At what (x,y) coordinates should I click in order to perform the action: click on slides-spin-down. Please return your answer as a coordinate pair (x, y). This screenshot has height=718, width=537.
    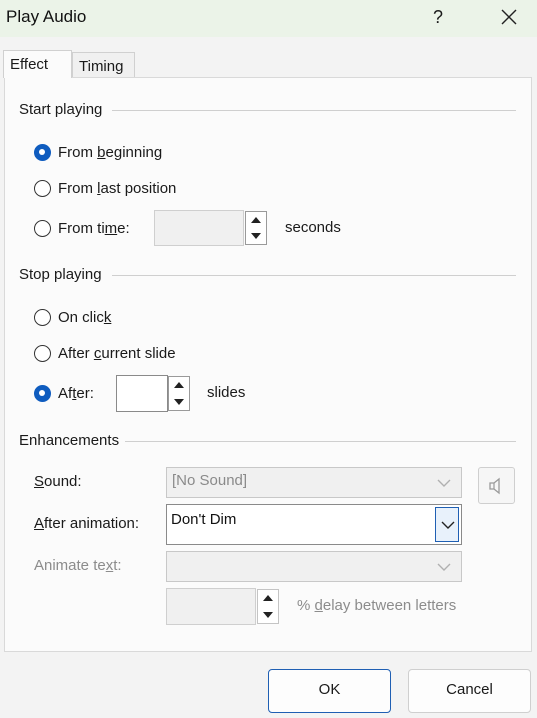
    Looking at the image, I should click on (179, 402).